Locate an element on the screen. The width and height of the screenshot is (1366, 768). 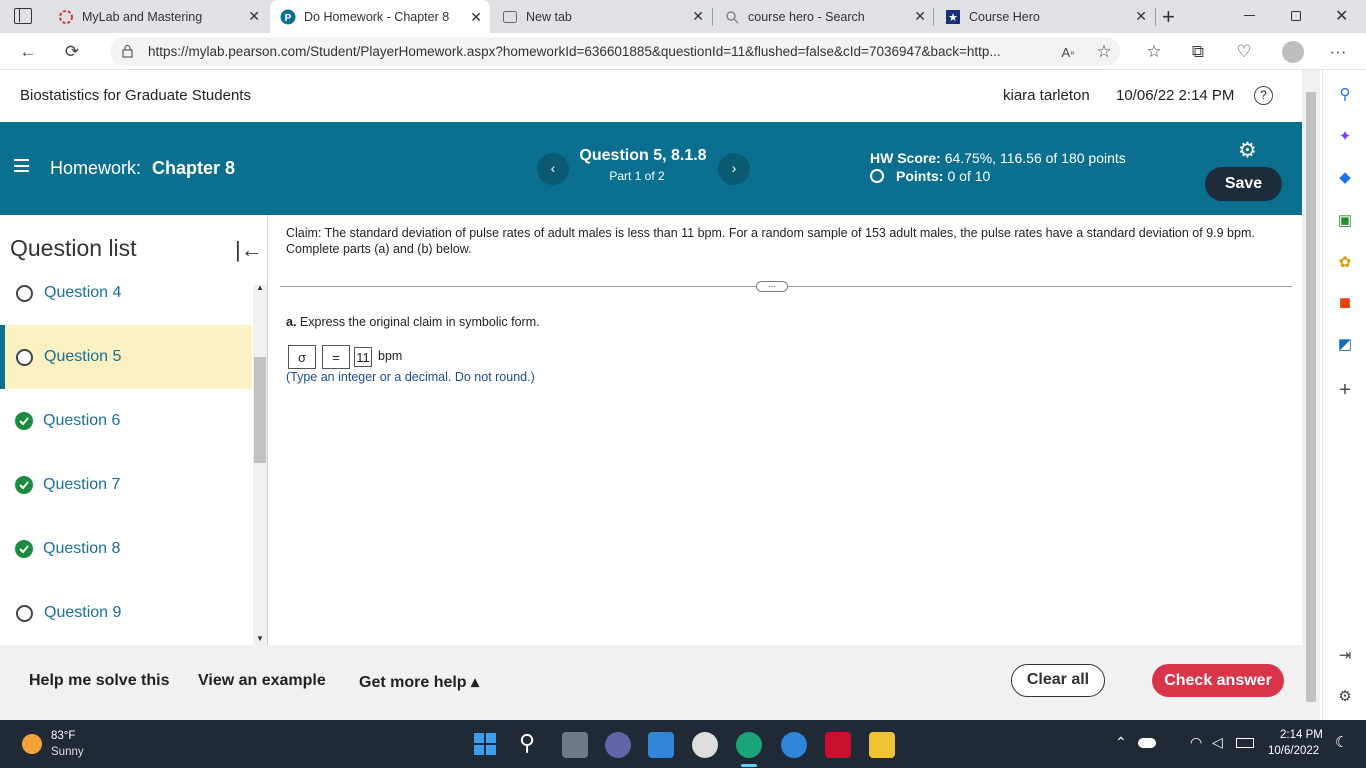
settings-icon: ⚙ is located at coordinates (1345, 696).